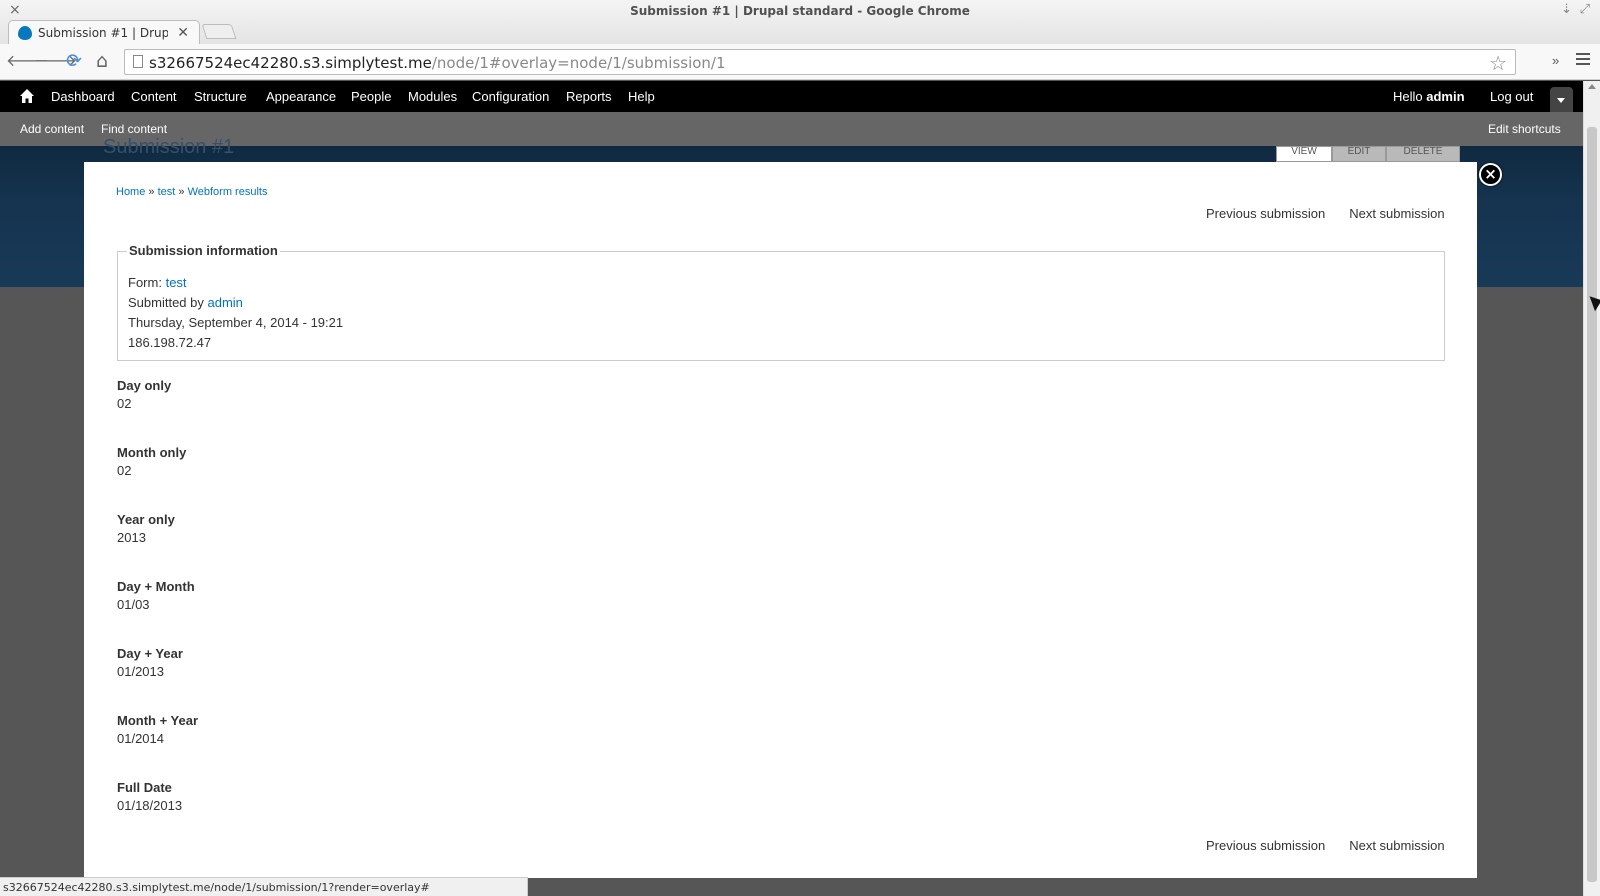 Image resolution: width=1600 pixels, height=896 pixels. Describe the element at coordinates (169, 147) in the screenshot. I see `background-page-title: Submission #1` at that location.